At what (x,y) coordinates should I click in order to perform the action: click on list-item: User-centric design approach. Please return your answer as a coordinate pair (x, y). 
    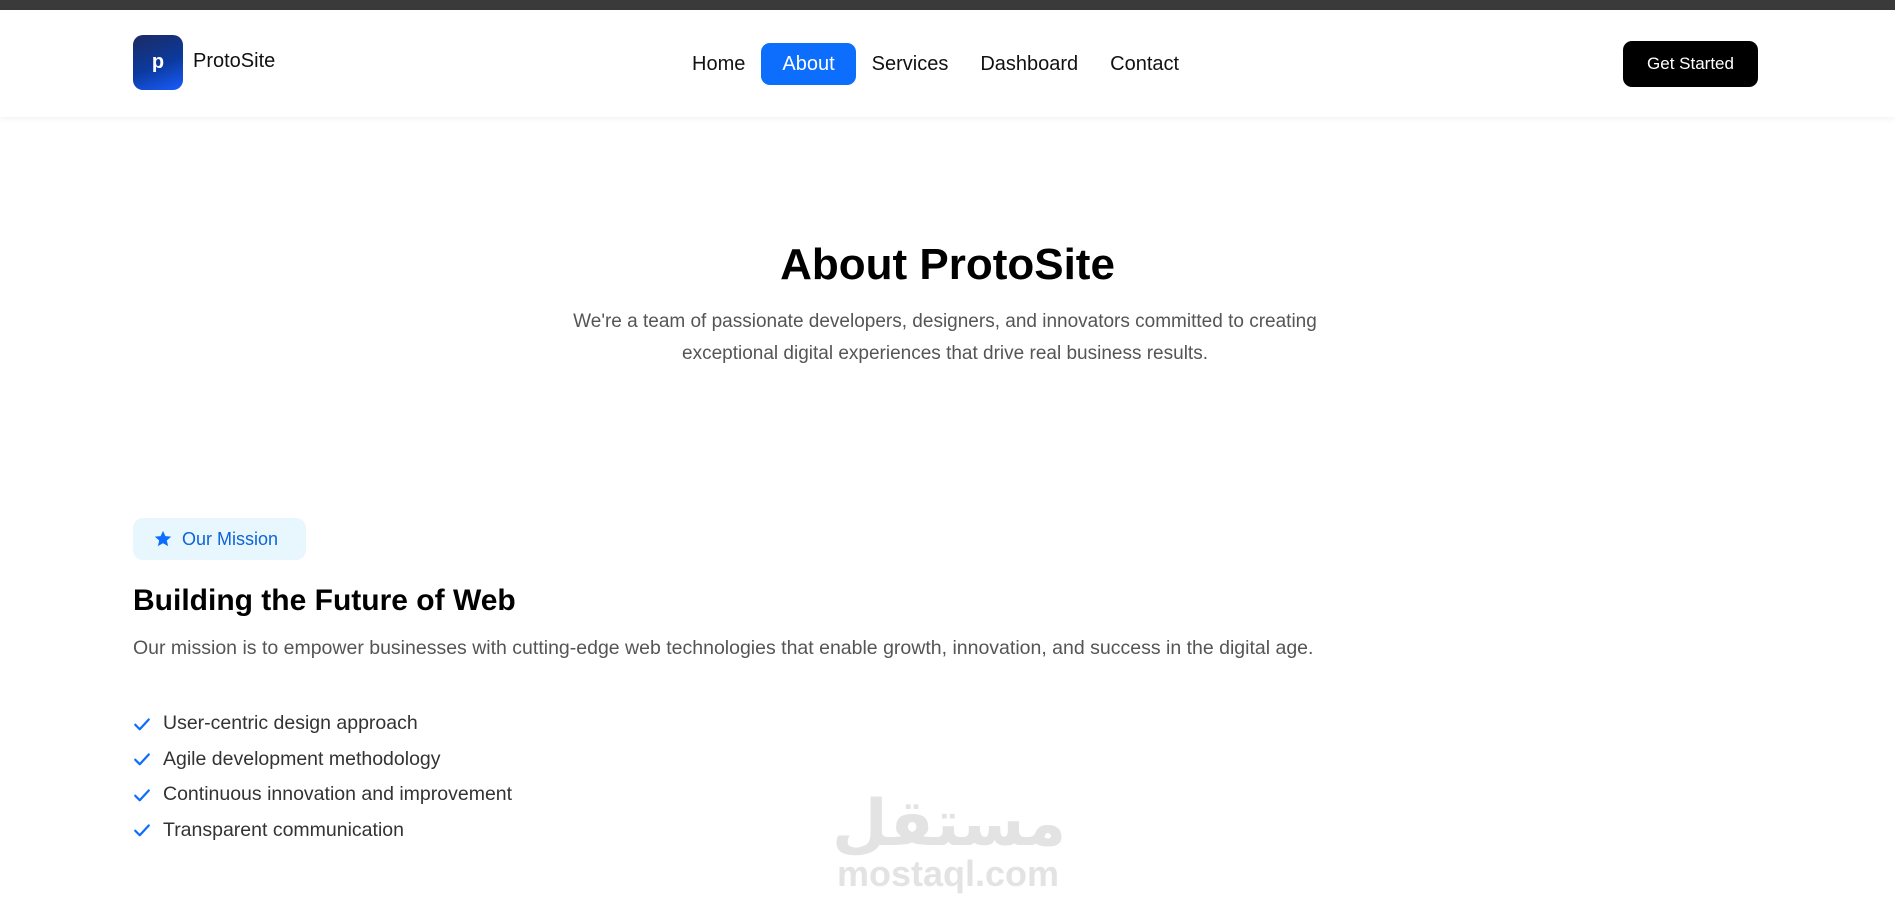
    Looking at the image, I should click on (322, 724).